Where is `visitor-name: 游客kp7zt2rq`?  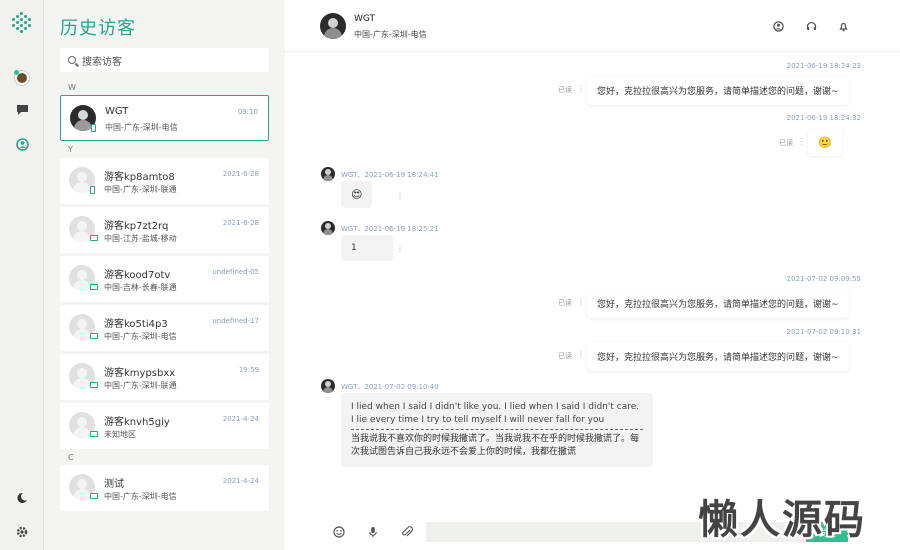
visitor-name: 游客kp7zt2rq is located at coordinates (136, 226).